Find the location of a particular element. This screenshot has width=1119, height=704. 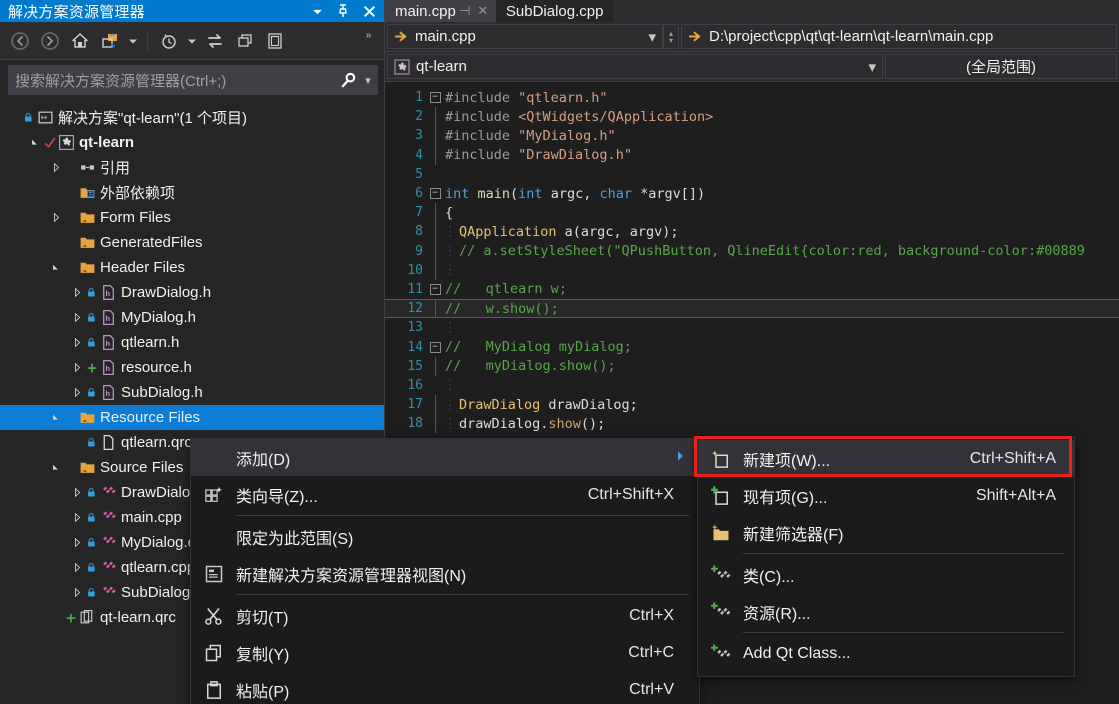

tree-item--: 外部依赖项 is located at coordinates (192, 192).